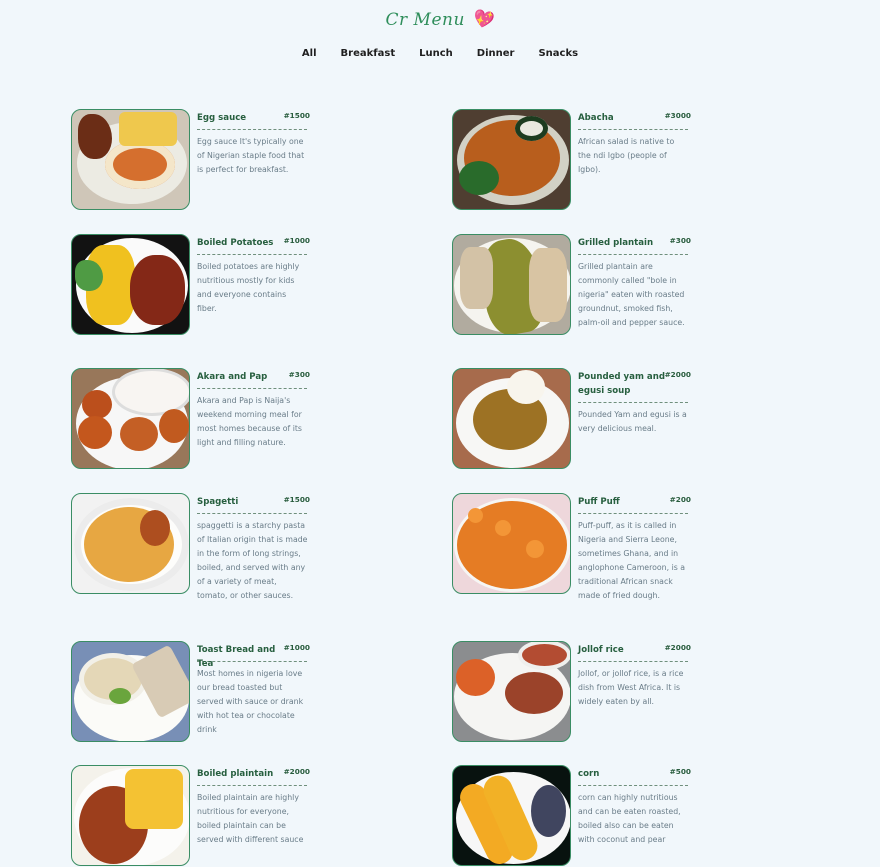  Describe the element at coordinates (222, 118) in the screenshot. I see `menu-item-title: Egg sauce` at that location.